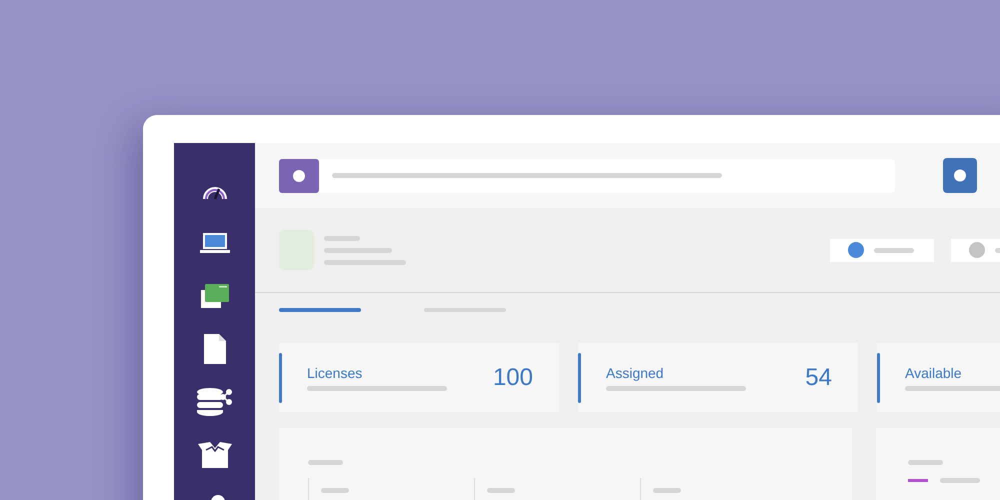  I want to click on stat-value: 100, so click(512, 378).